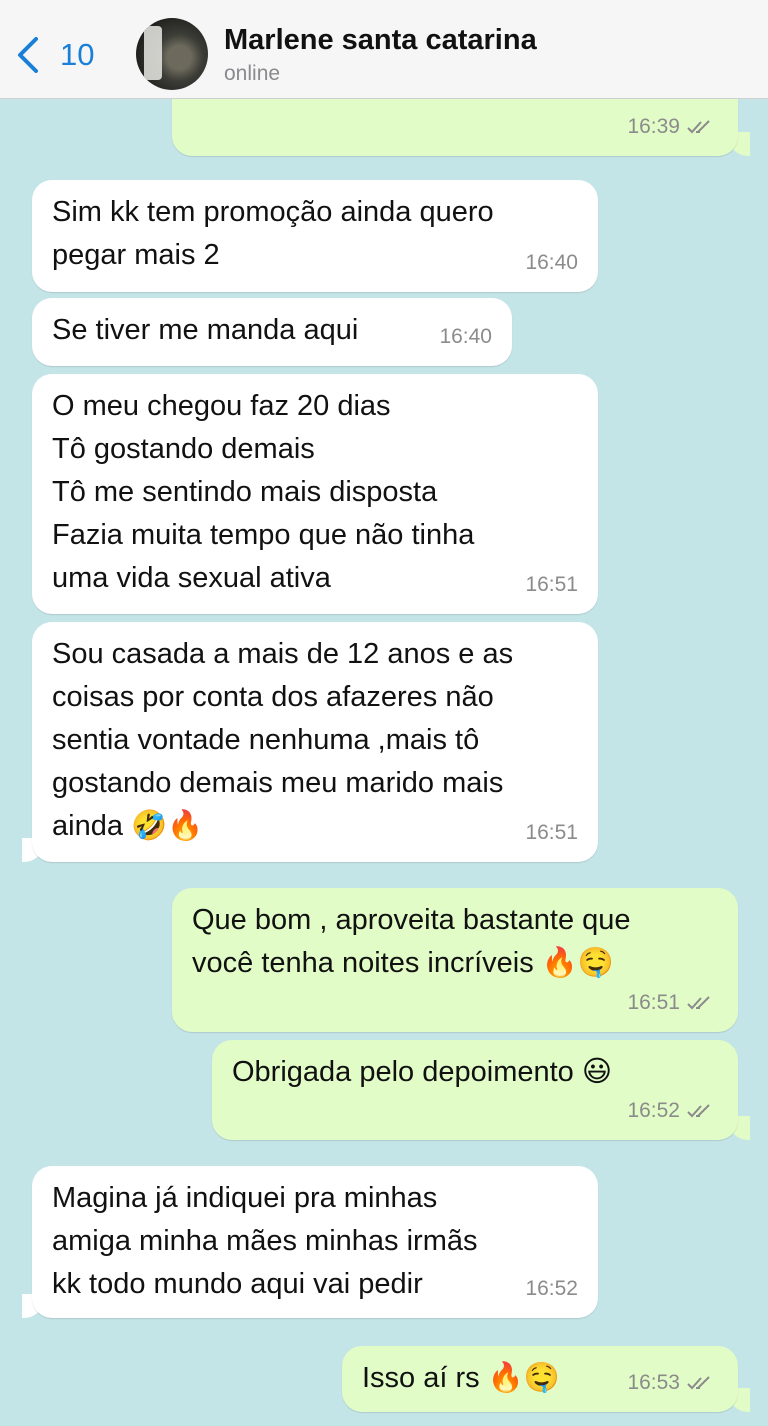  I want to click on message-bubble-out: Obrigada pelo depoimento 😃 16:52, so click(475, 1090).